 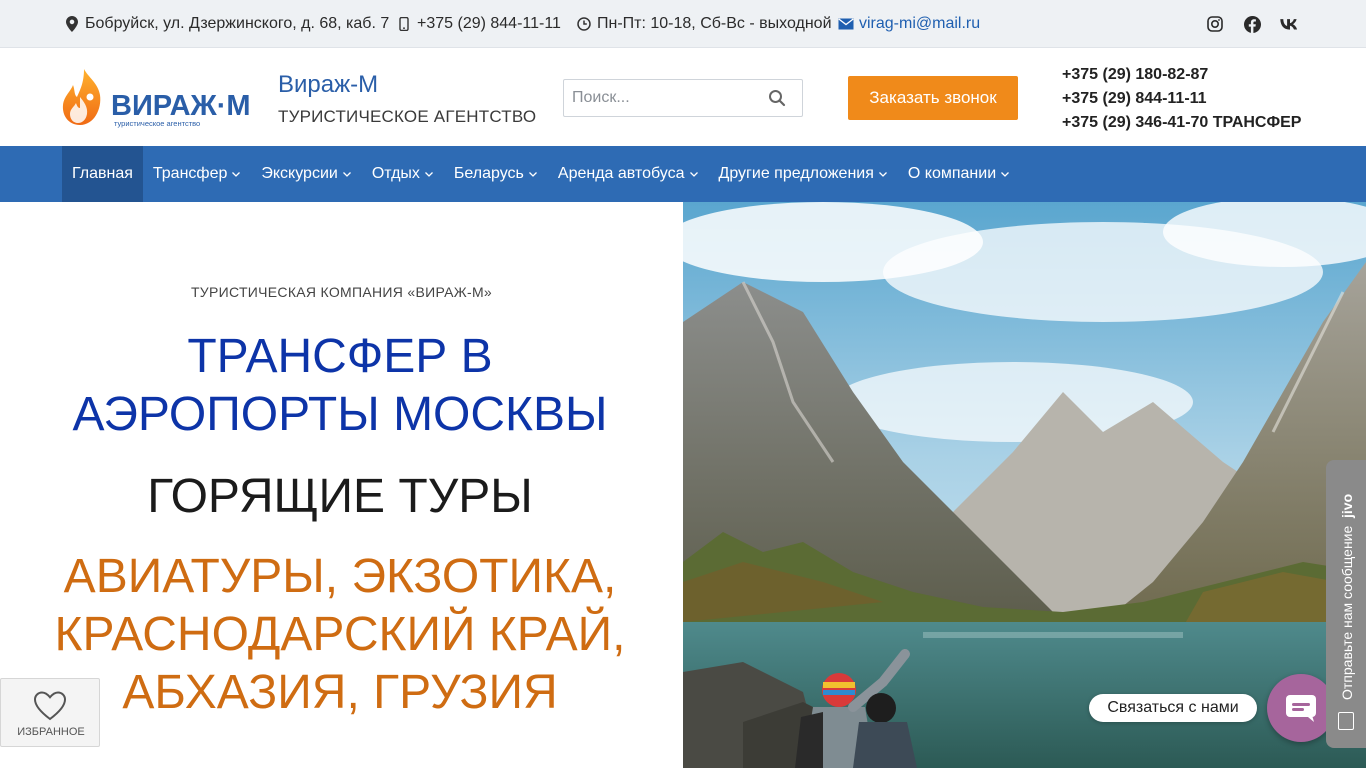 I want to click on facebook-icon, so click(x=1252, y=24).